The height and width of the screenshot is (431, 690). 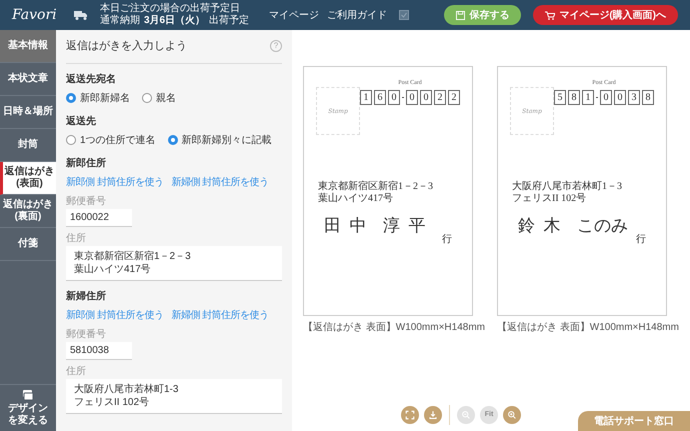 I want to click on sidebar-item: 返信はがき (裏面), so click(x=28, y=211).